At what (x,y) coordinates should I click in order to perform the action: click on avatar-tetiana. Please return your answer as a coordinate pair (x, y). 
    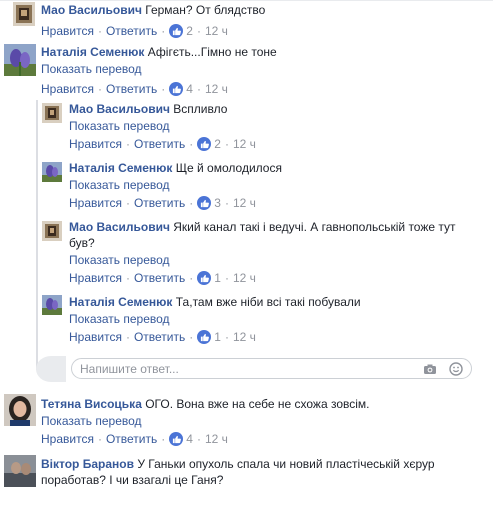
    Looking at the image, I should click on (20, 410).